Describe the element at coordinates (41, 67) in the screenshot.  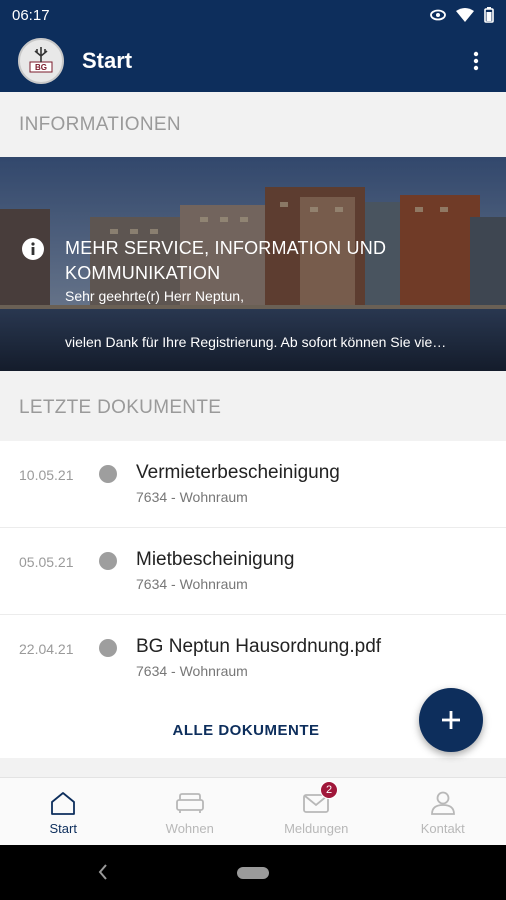
I see `svg-text: BG` at that location.